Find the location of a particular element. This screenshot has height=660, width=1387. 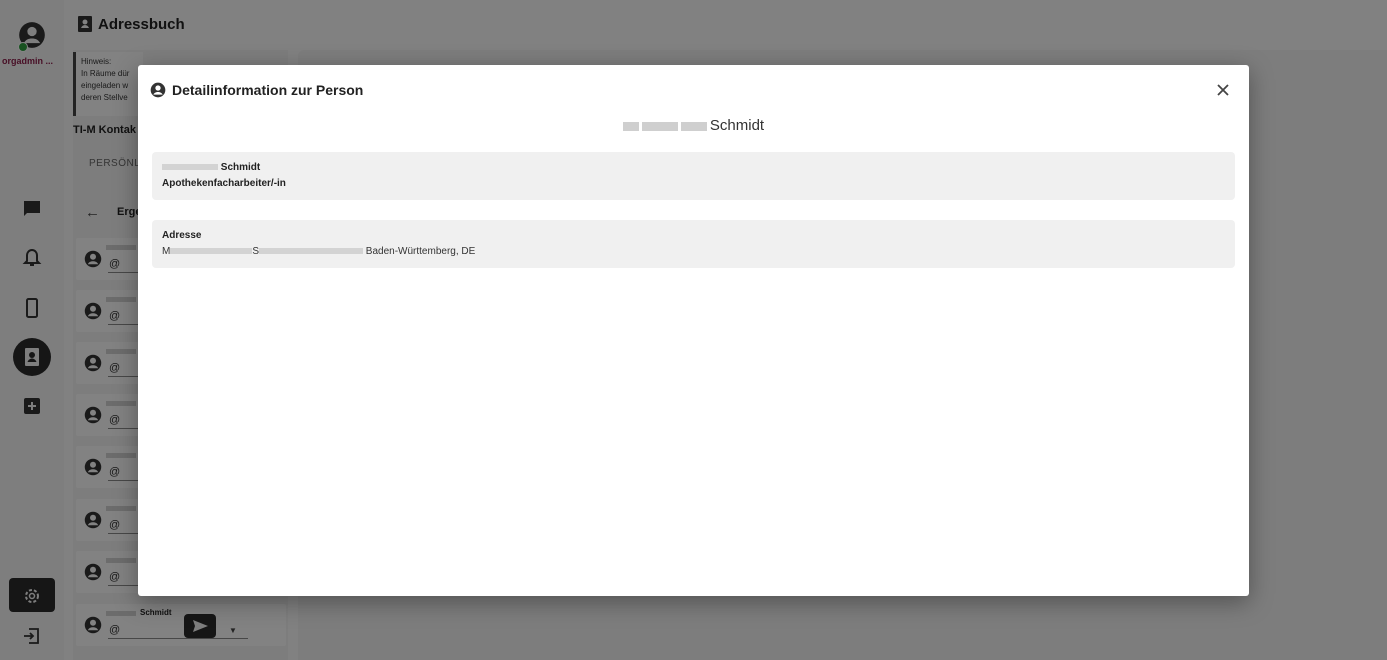

name-line-last: Schmidt is located at coordinates (240, 167).